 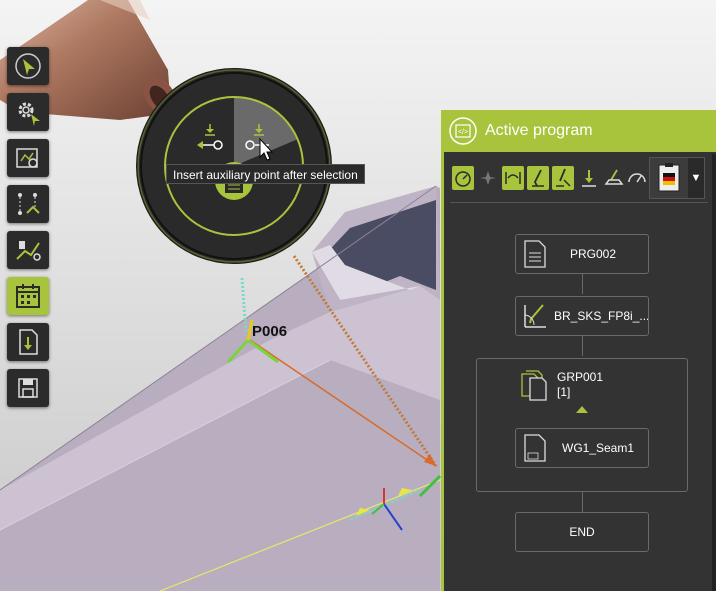 I want to click on program-tool-button, so click(x=28, y=158).